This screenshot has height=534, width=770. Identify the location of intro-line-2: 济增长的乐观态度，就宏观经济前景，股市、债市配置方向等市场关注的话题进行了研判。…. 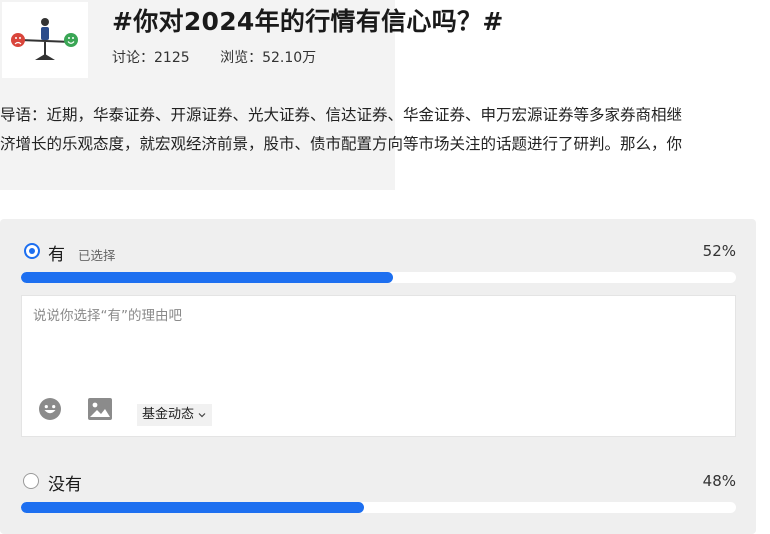
(341, 144).